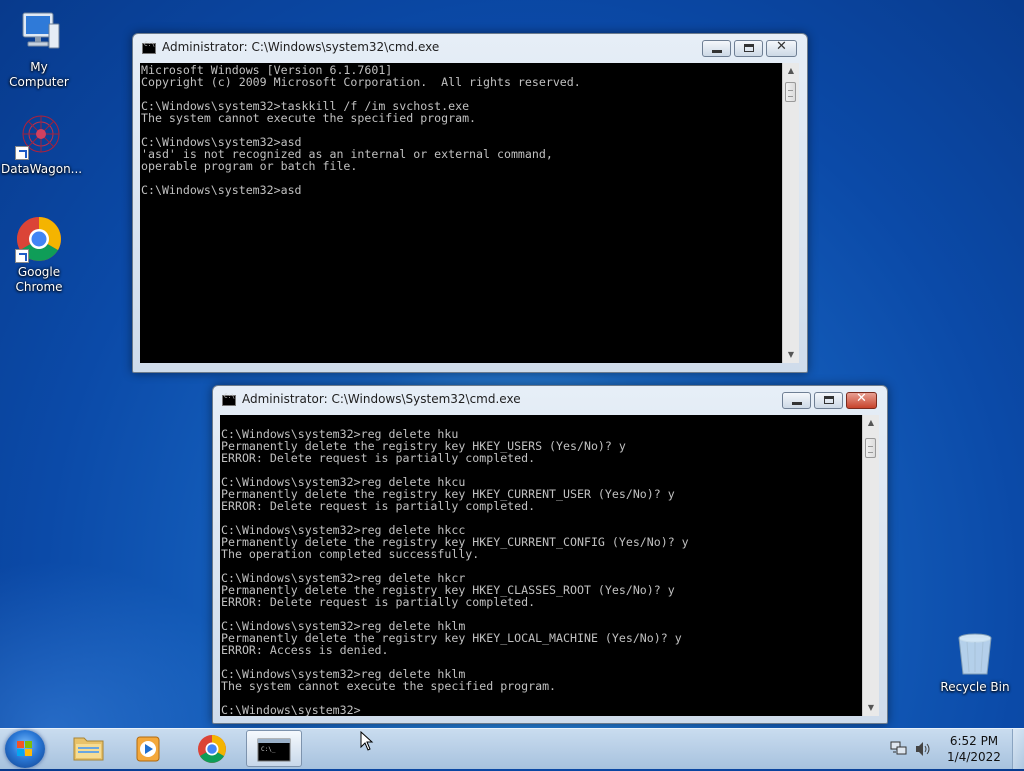  What do you see at coordinates (923, 749) in the screenshot?
I see `volume-icon` at bounding box center [923, 749].